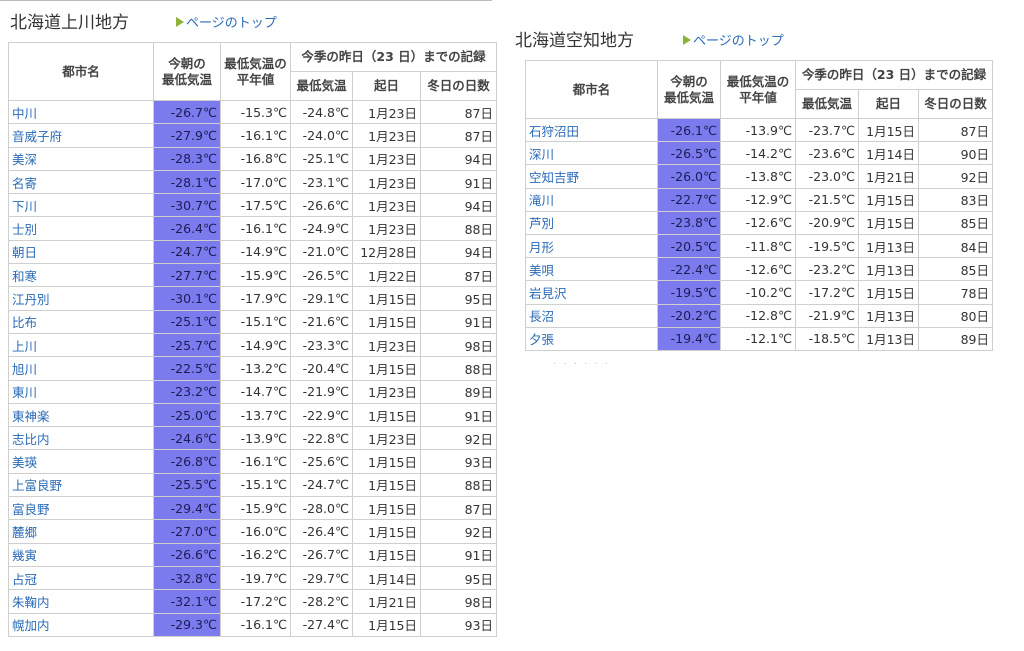  I want to click on city-link: 志比内, so click(81, 438).